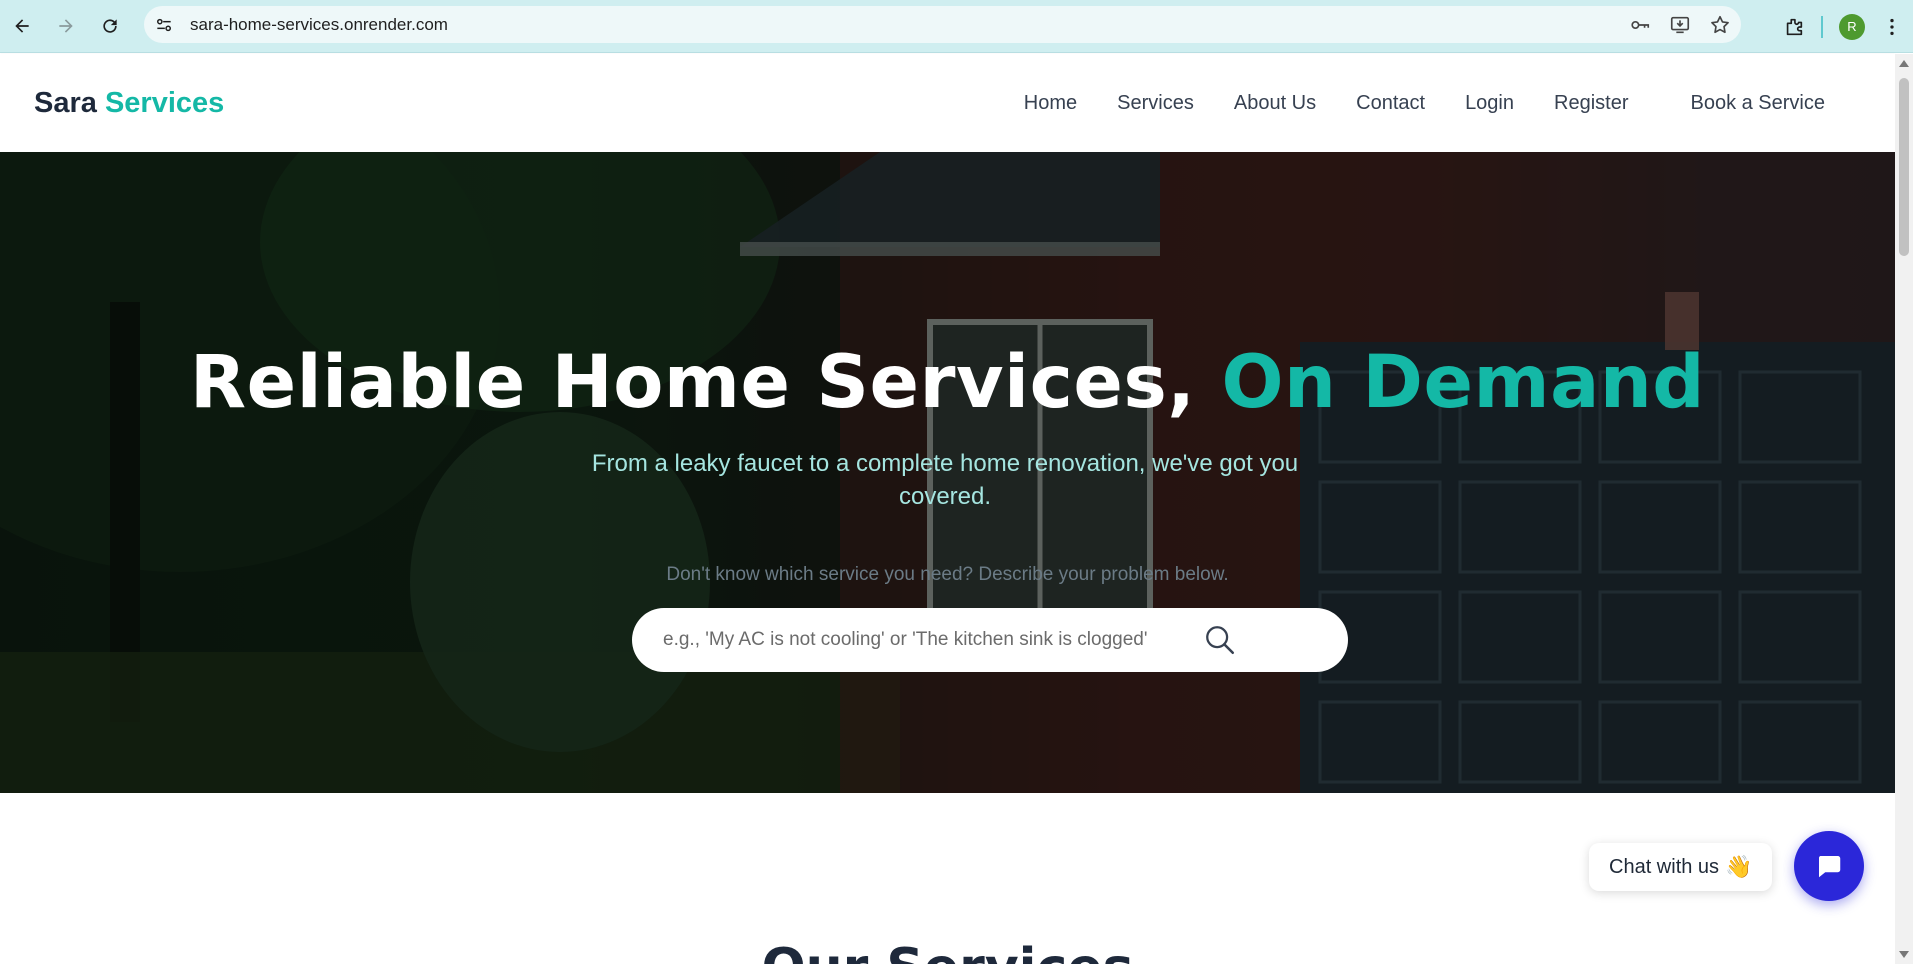 The height and width of the screenshot is (964, 1913). I want to click on nav-register: Register, so click(1591, 103).